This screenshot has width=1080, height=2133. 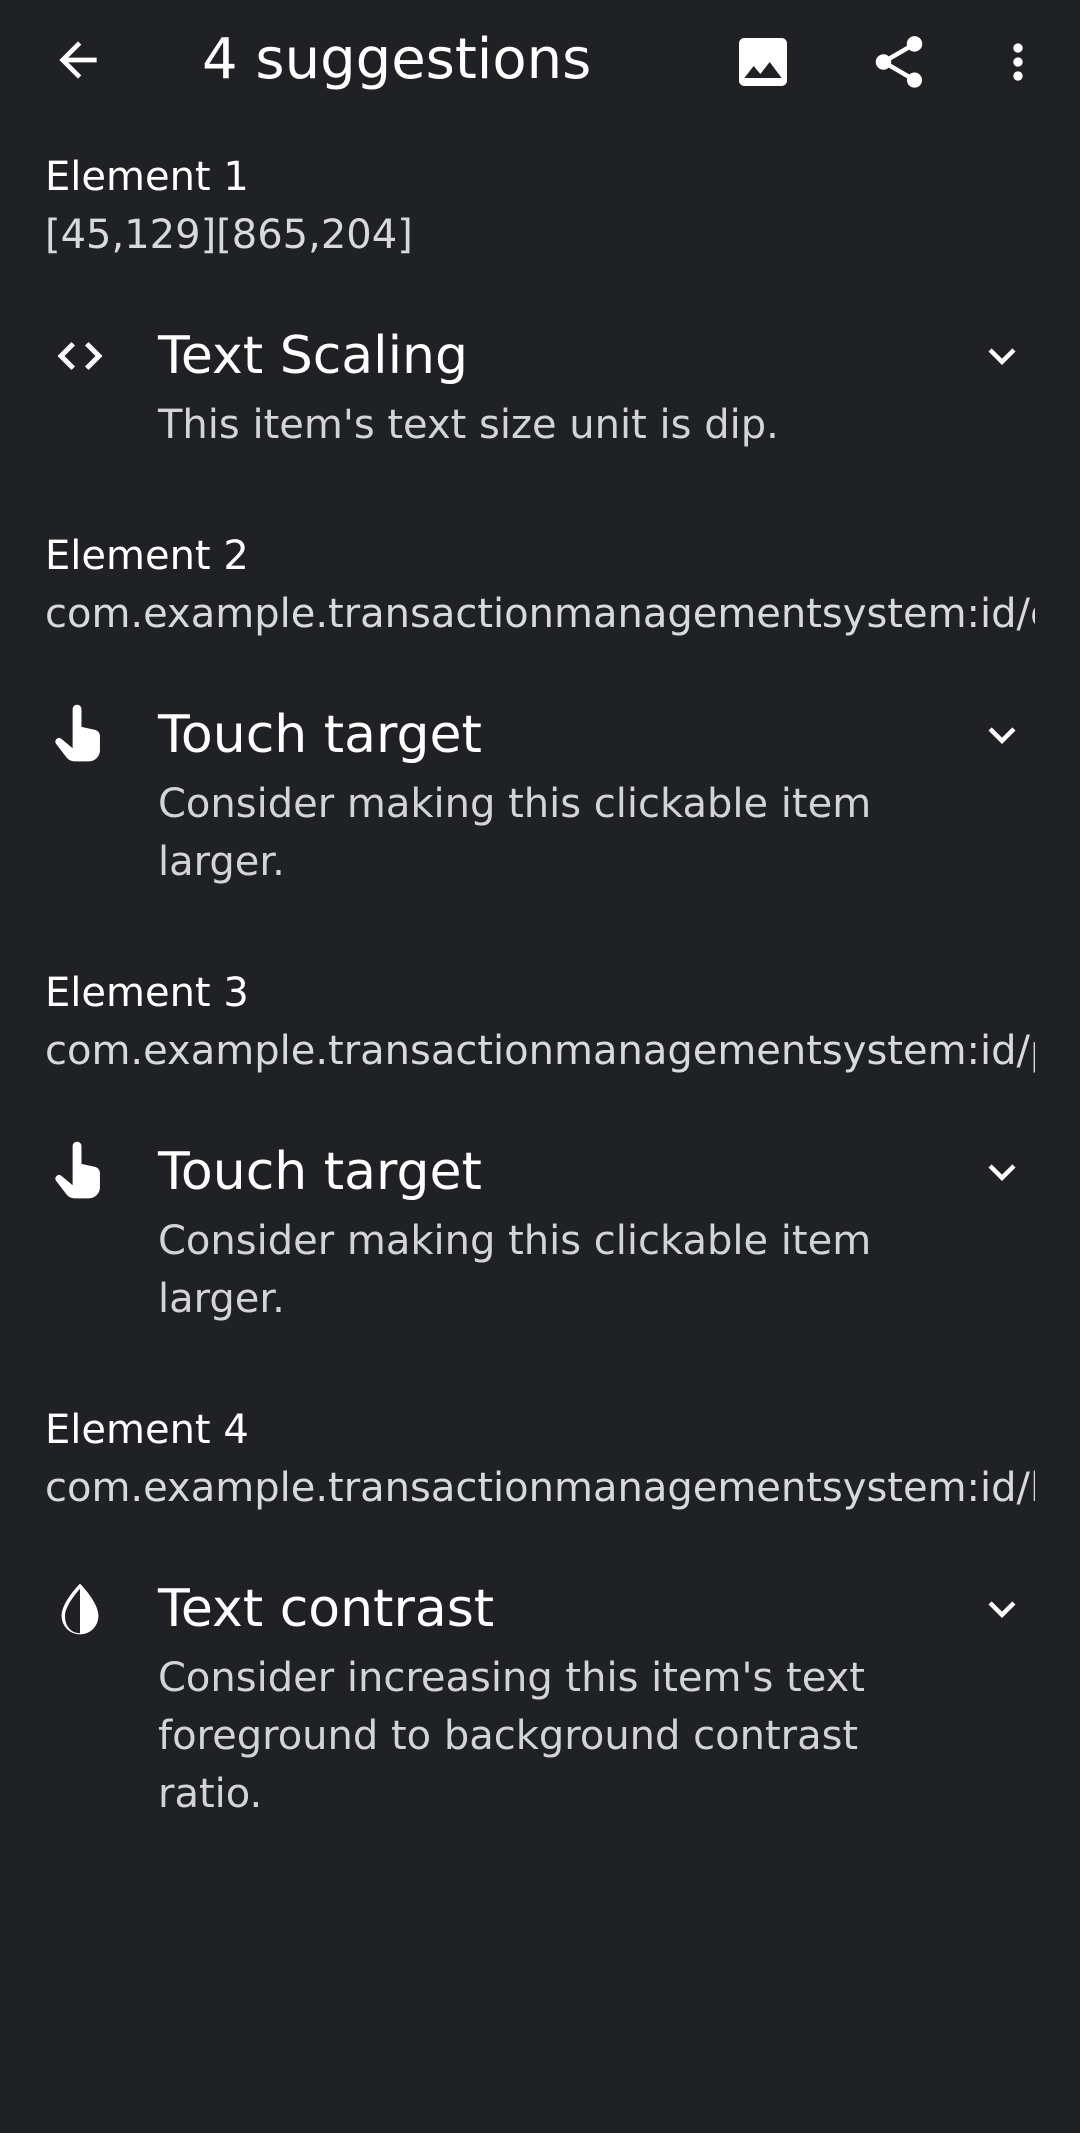 I want to click on image-icon, so click(x=763, y=62).